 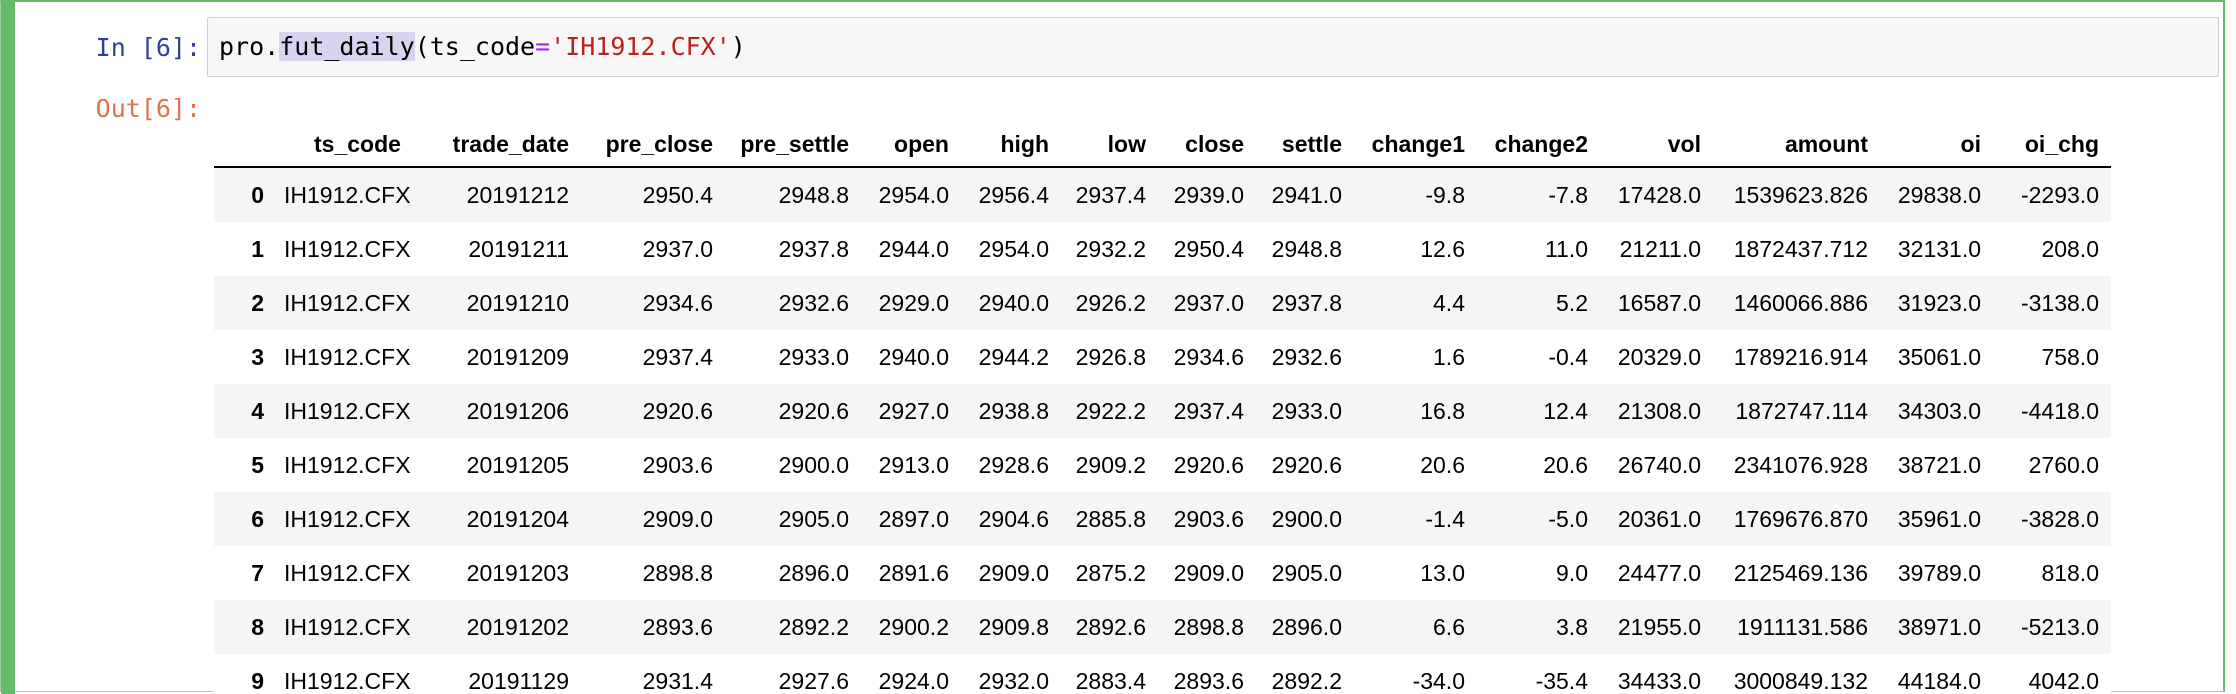 I want to click on table-cell: 12.4, so click(x=1565, y=410).